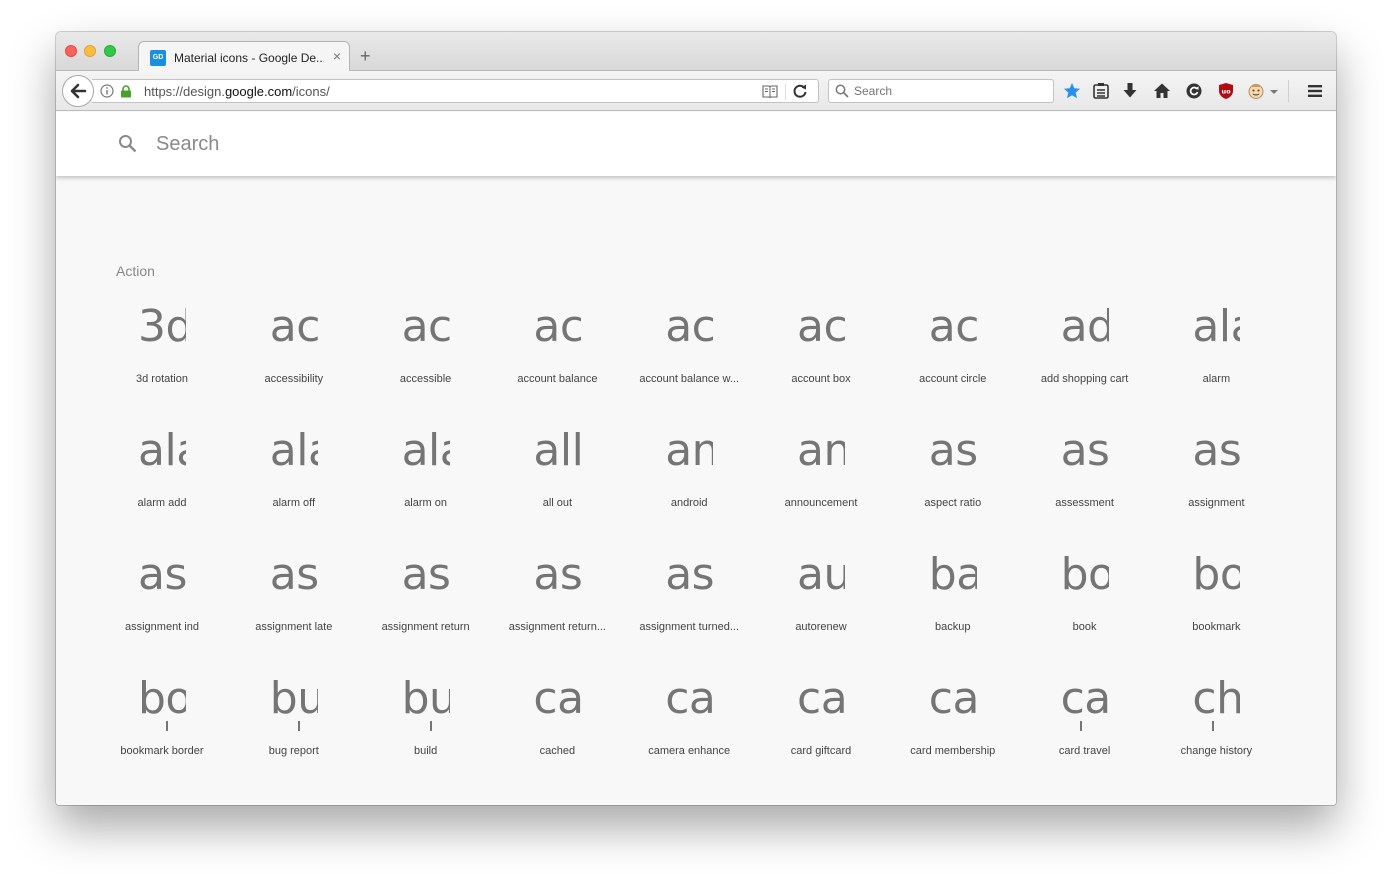 The height and width of the screenshot is (885, 1392). What do you see at coordinates (953, 481) in the screenshot?
I see `icon-tile: as aspect ratio` at bounding box center [953, 481].